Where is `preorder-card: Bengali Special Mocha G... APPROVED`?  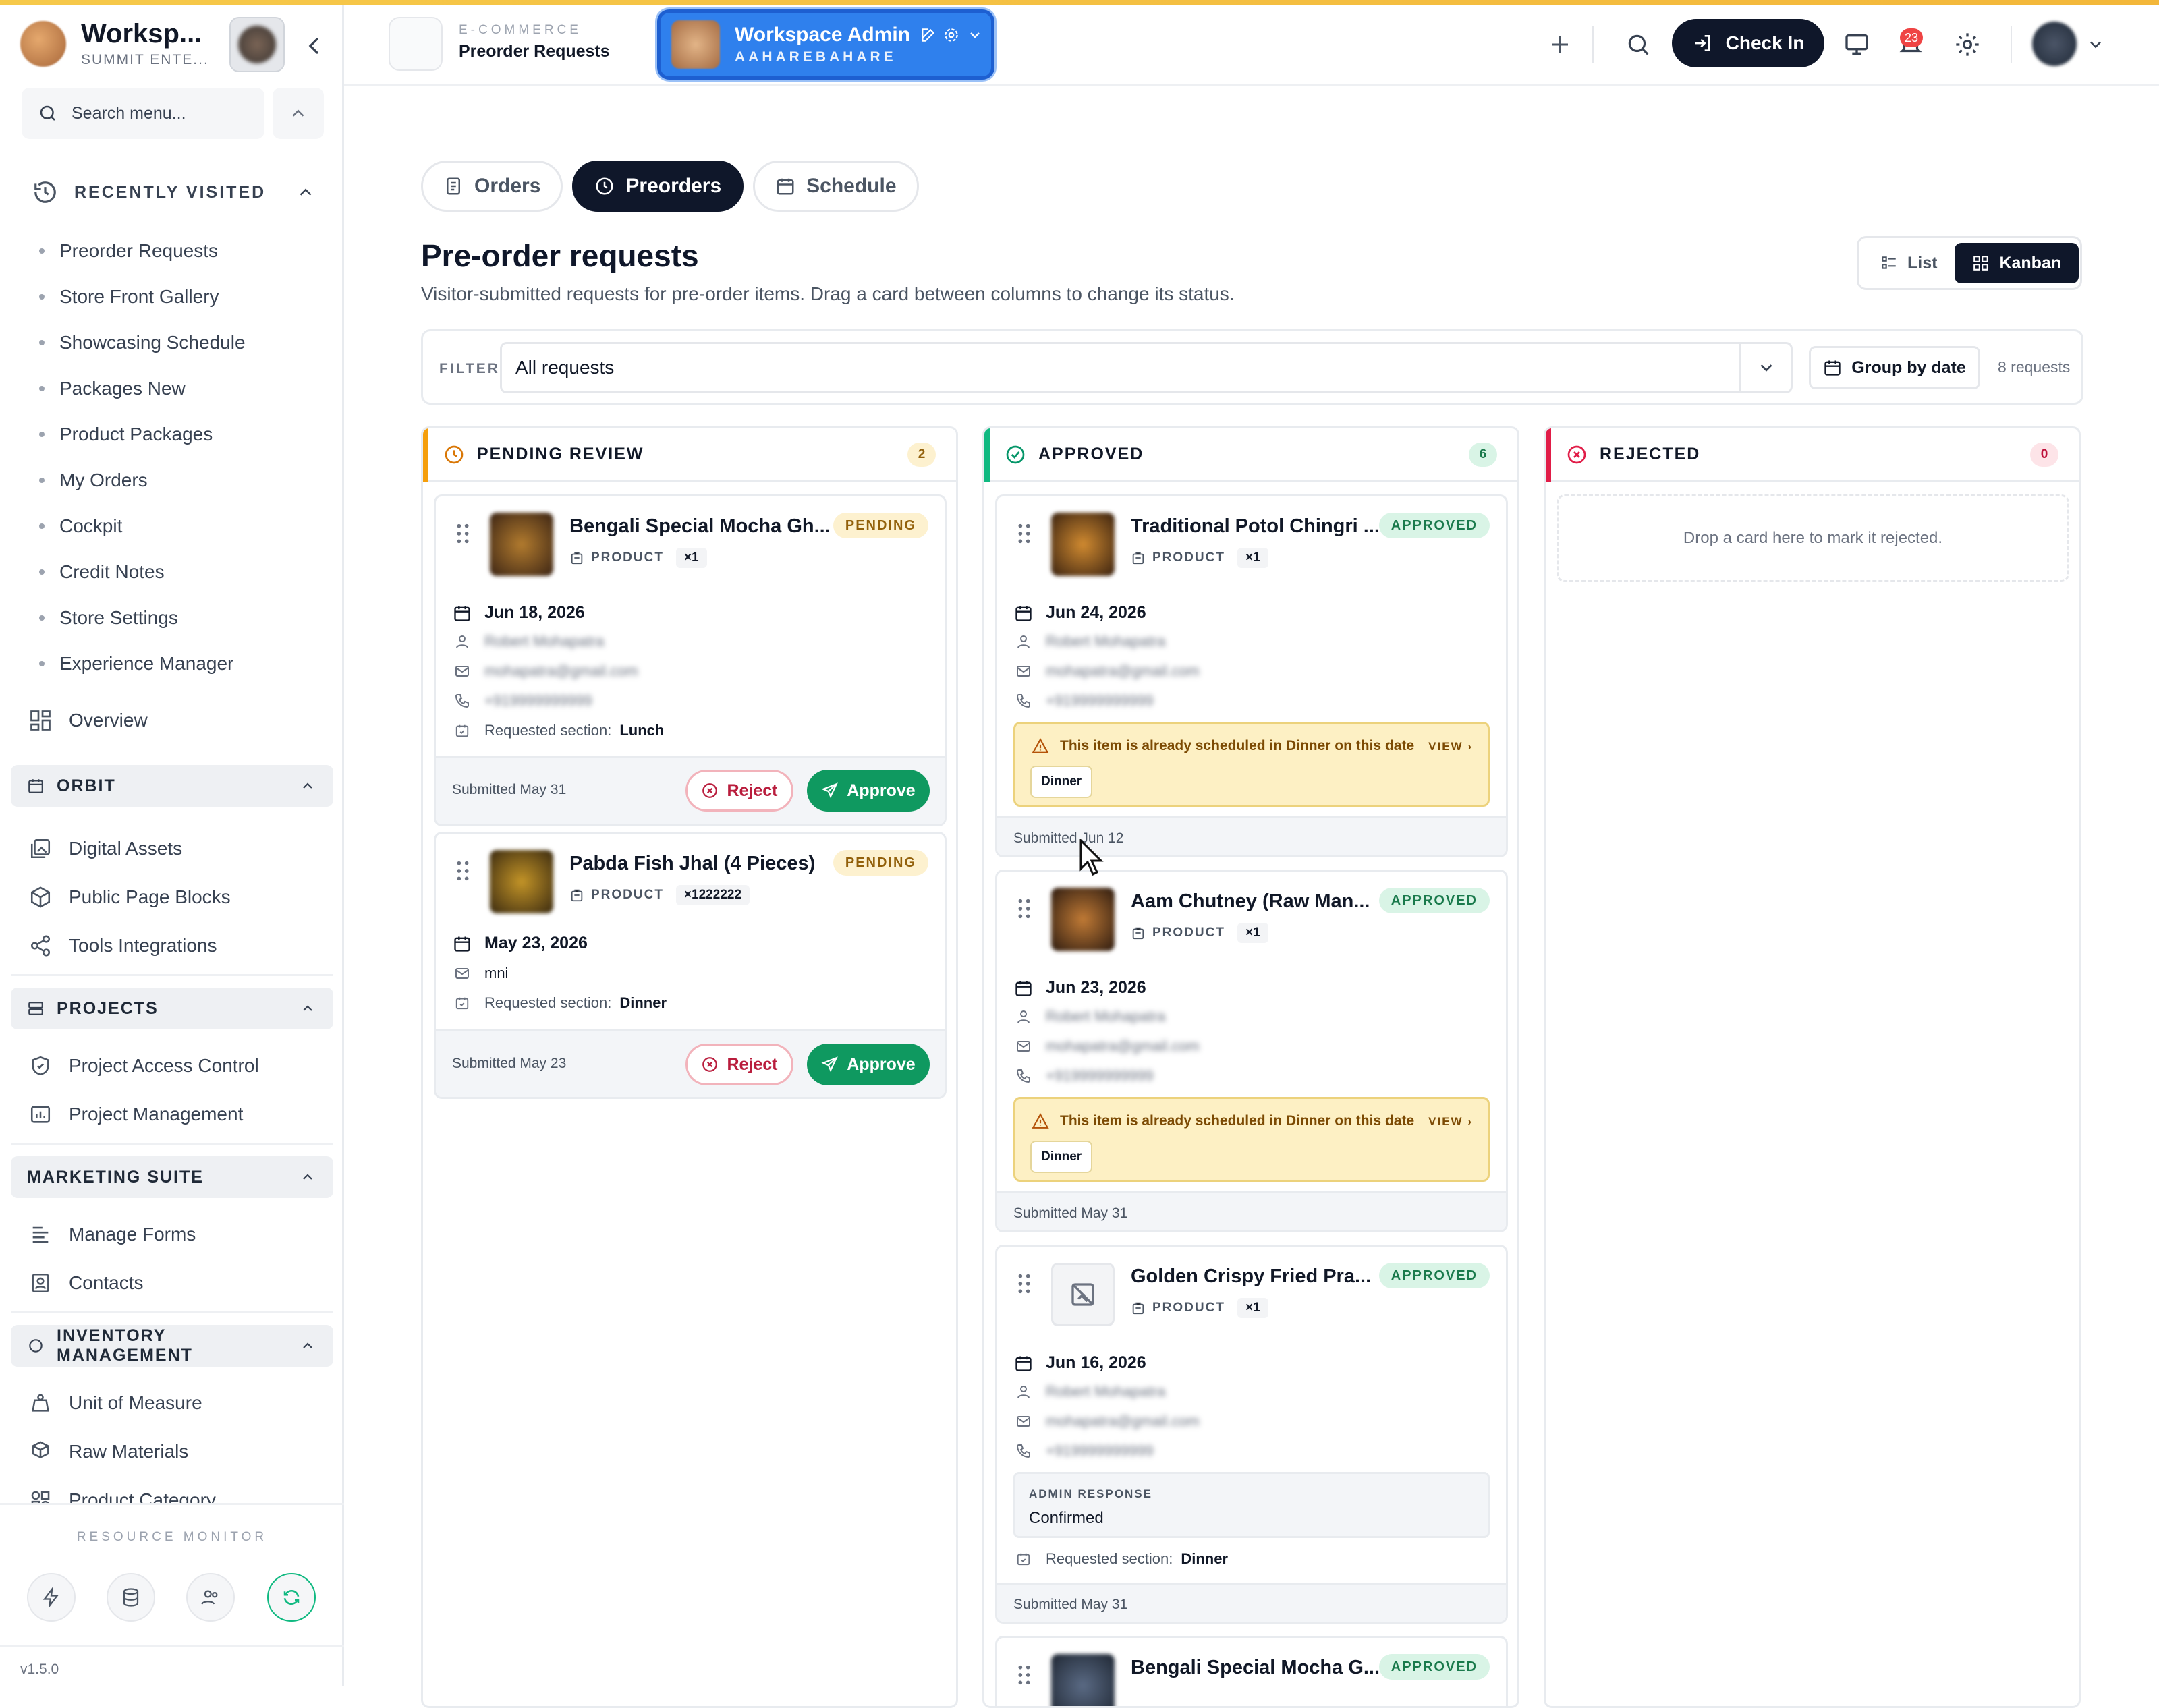
preorder-card: Bengali Special Mocha G... APPROVED is located at coordinates (1251, 1671).